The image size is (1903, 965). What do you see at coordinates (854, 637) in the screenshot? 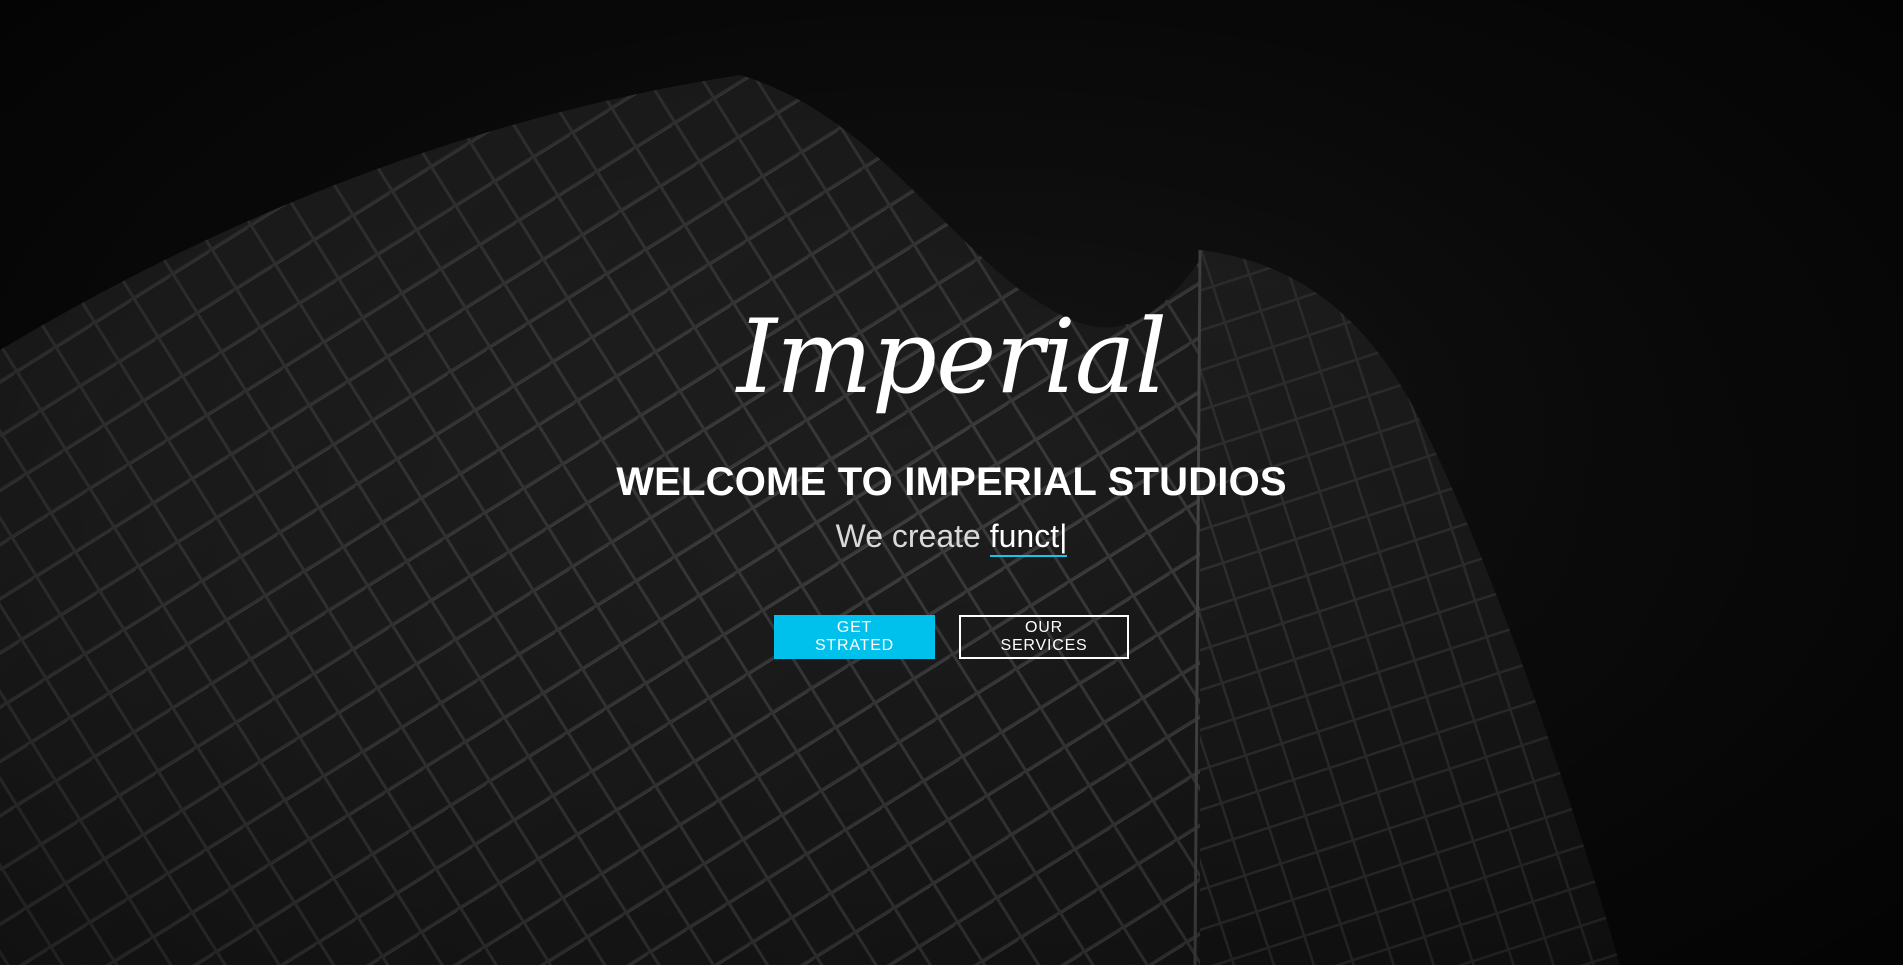
I see `get-started-button: GET STRATED` at bounding box center [854, 637].